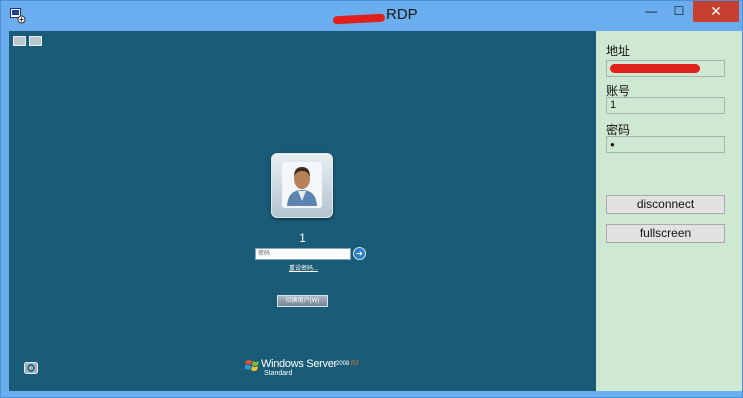 The image size is (743, 398). What do you see at coordinates (302, 238) in the screenshot?
I see `login-user-name: 1` at bounding box center [302, 238].